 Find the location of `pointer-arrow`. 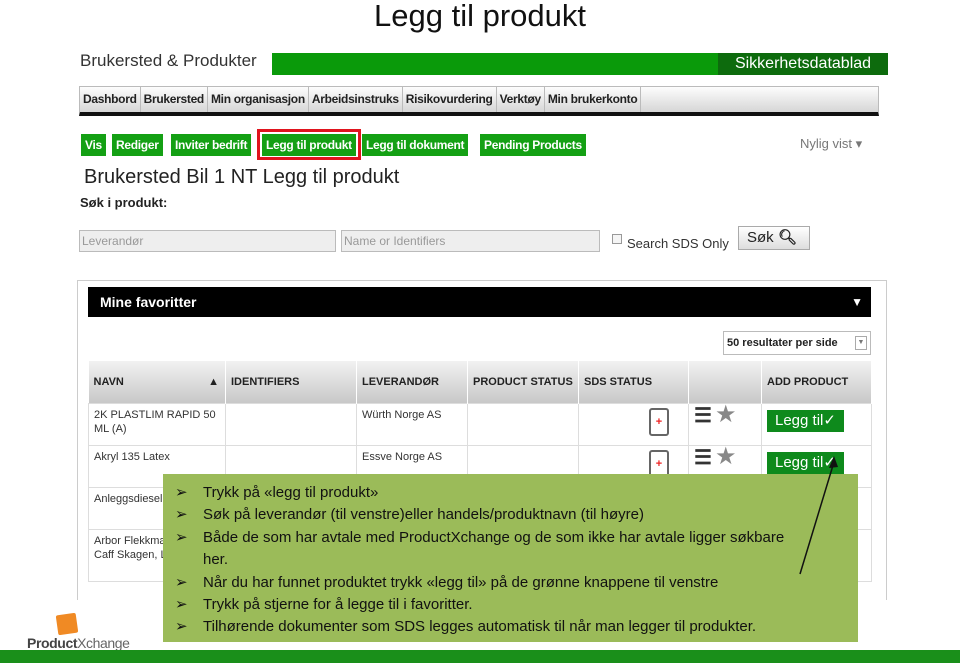

pointer-arrow is located at coordinates (818, 515).